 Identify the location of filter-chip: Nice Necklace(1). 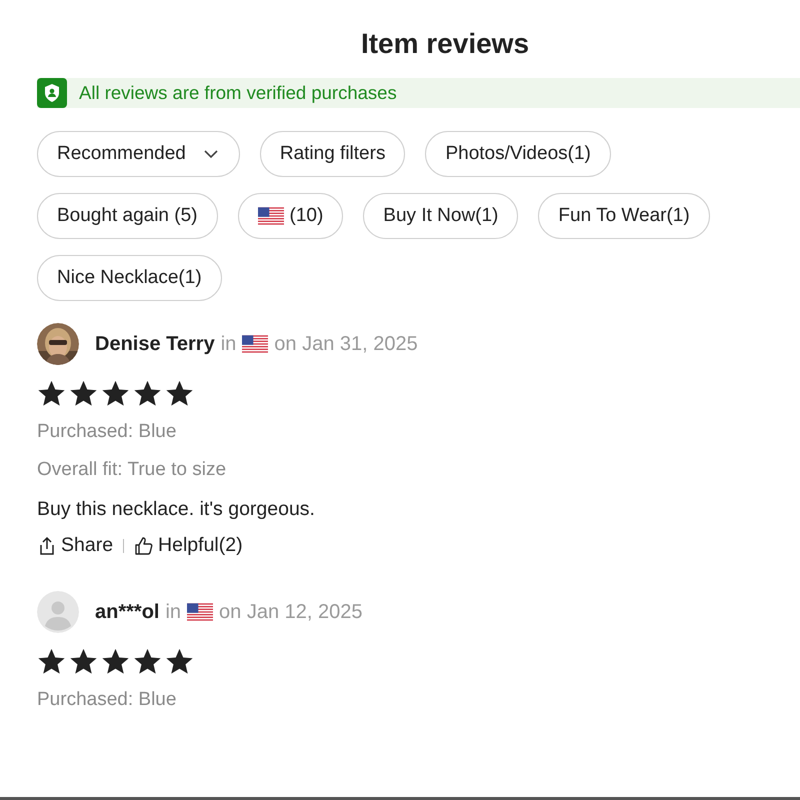
(129, 278).